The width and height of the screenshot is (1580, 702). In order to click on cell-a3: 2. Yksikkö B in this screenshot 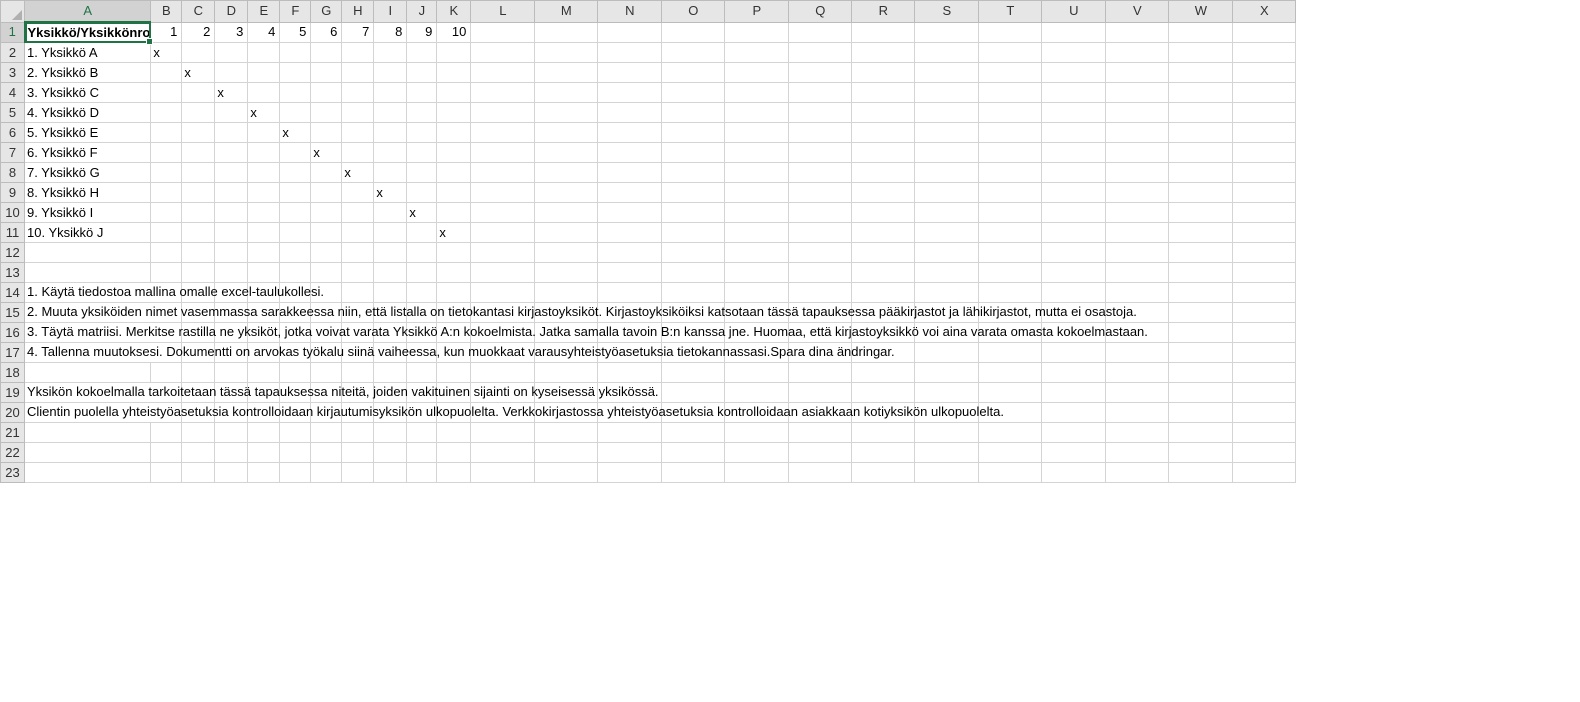, I will do `click(87, 72)`.